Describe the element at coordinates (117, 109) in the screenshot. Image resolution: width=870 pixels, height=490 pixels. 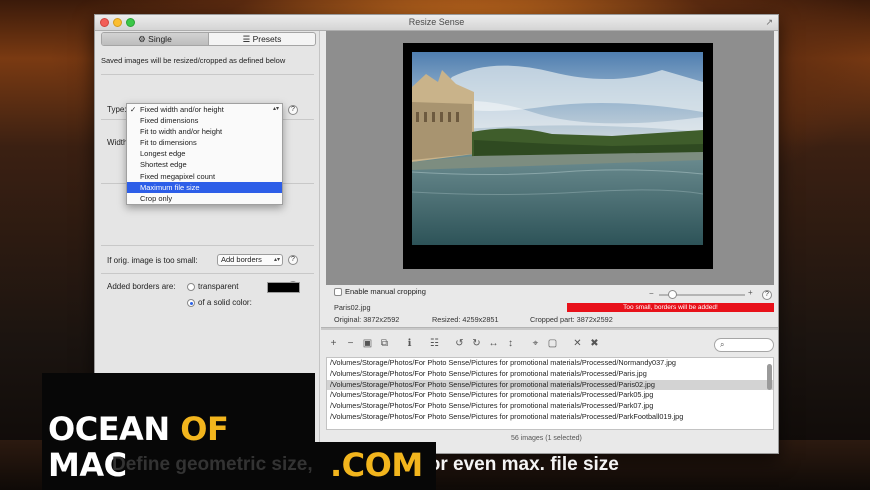
I see `type-label: Type:` at that location.